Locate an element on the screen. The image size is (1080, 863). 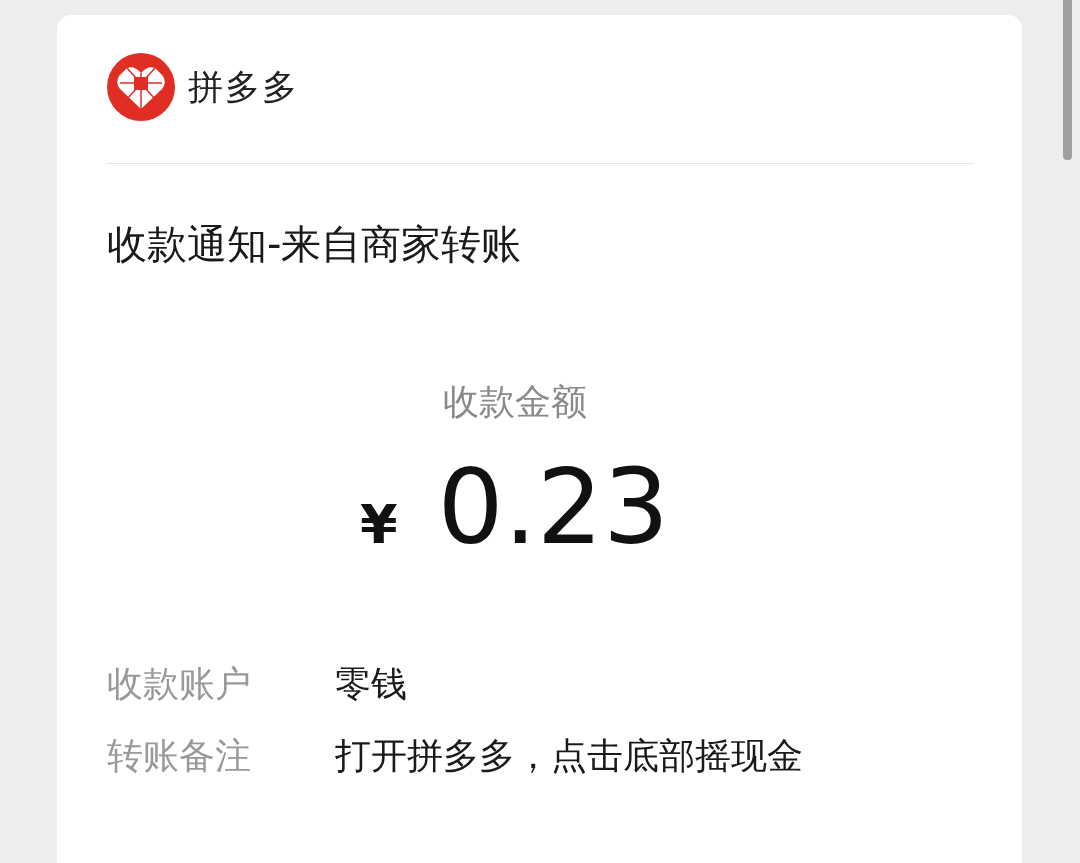
currency-symbol: ¥ is located at coordinates (378, 524).